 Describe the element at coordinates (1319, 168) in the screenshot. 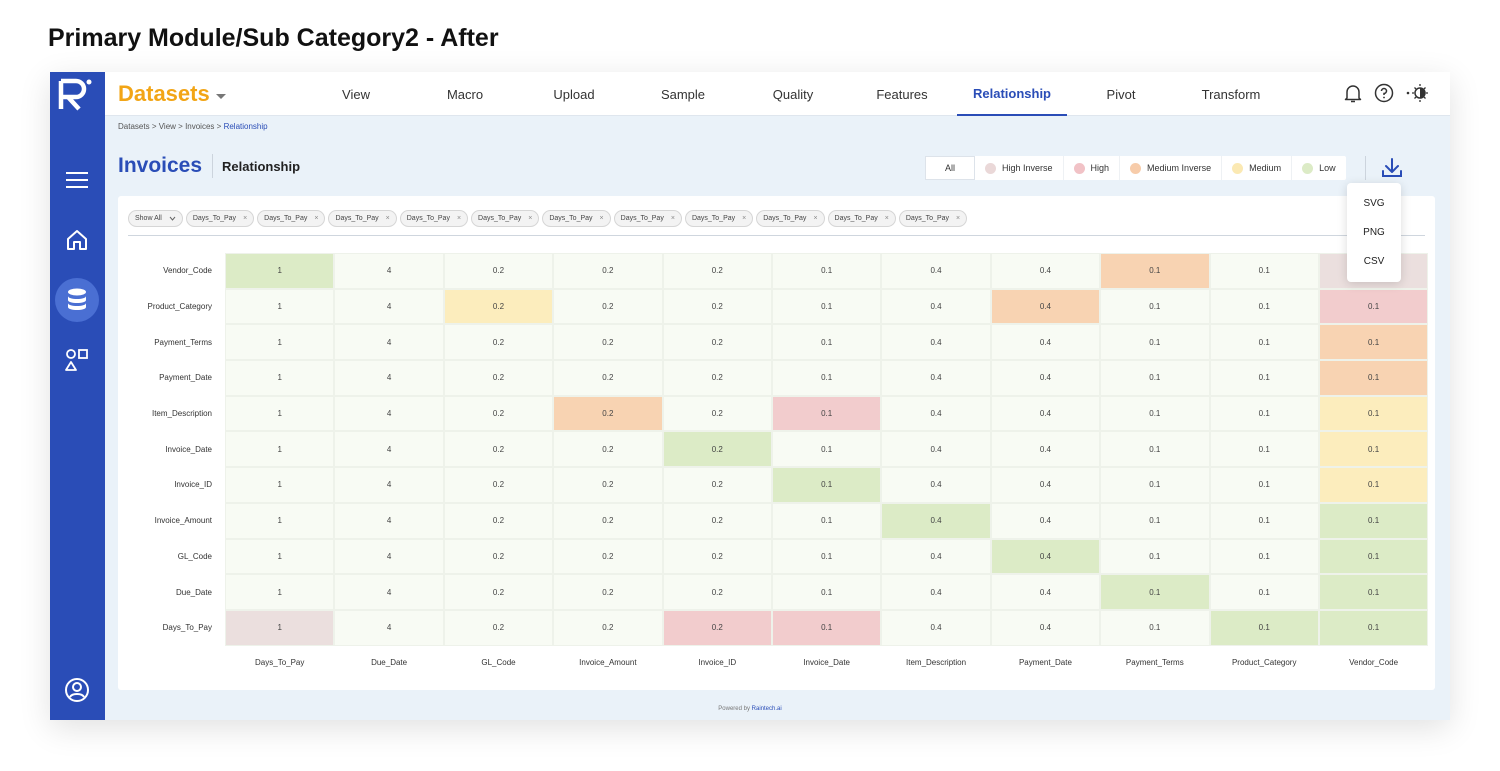

I see `legend-low: Low` at that location.